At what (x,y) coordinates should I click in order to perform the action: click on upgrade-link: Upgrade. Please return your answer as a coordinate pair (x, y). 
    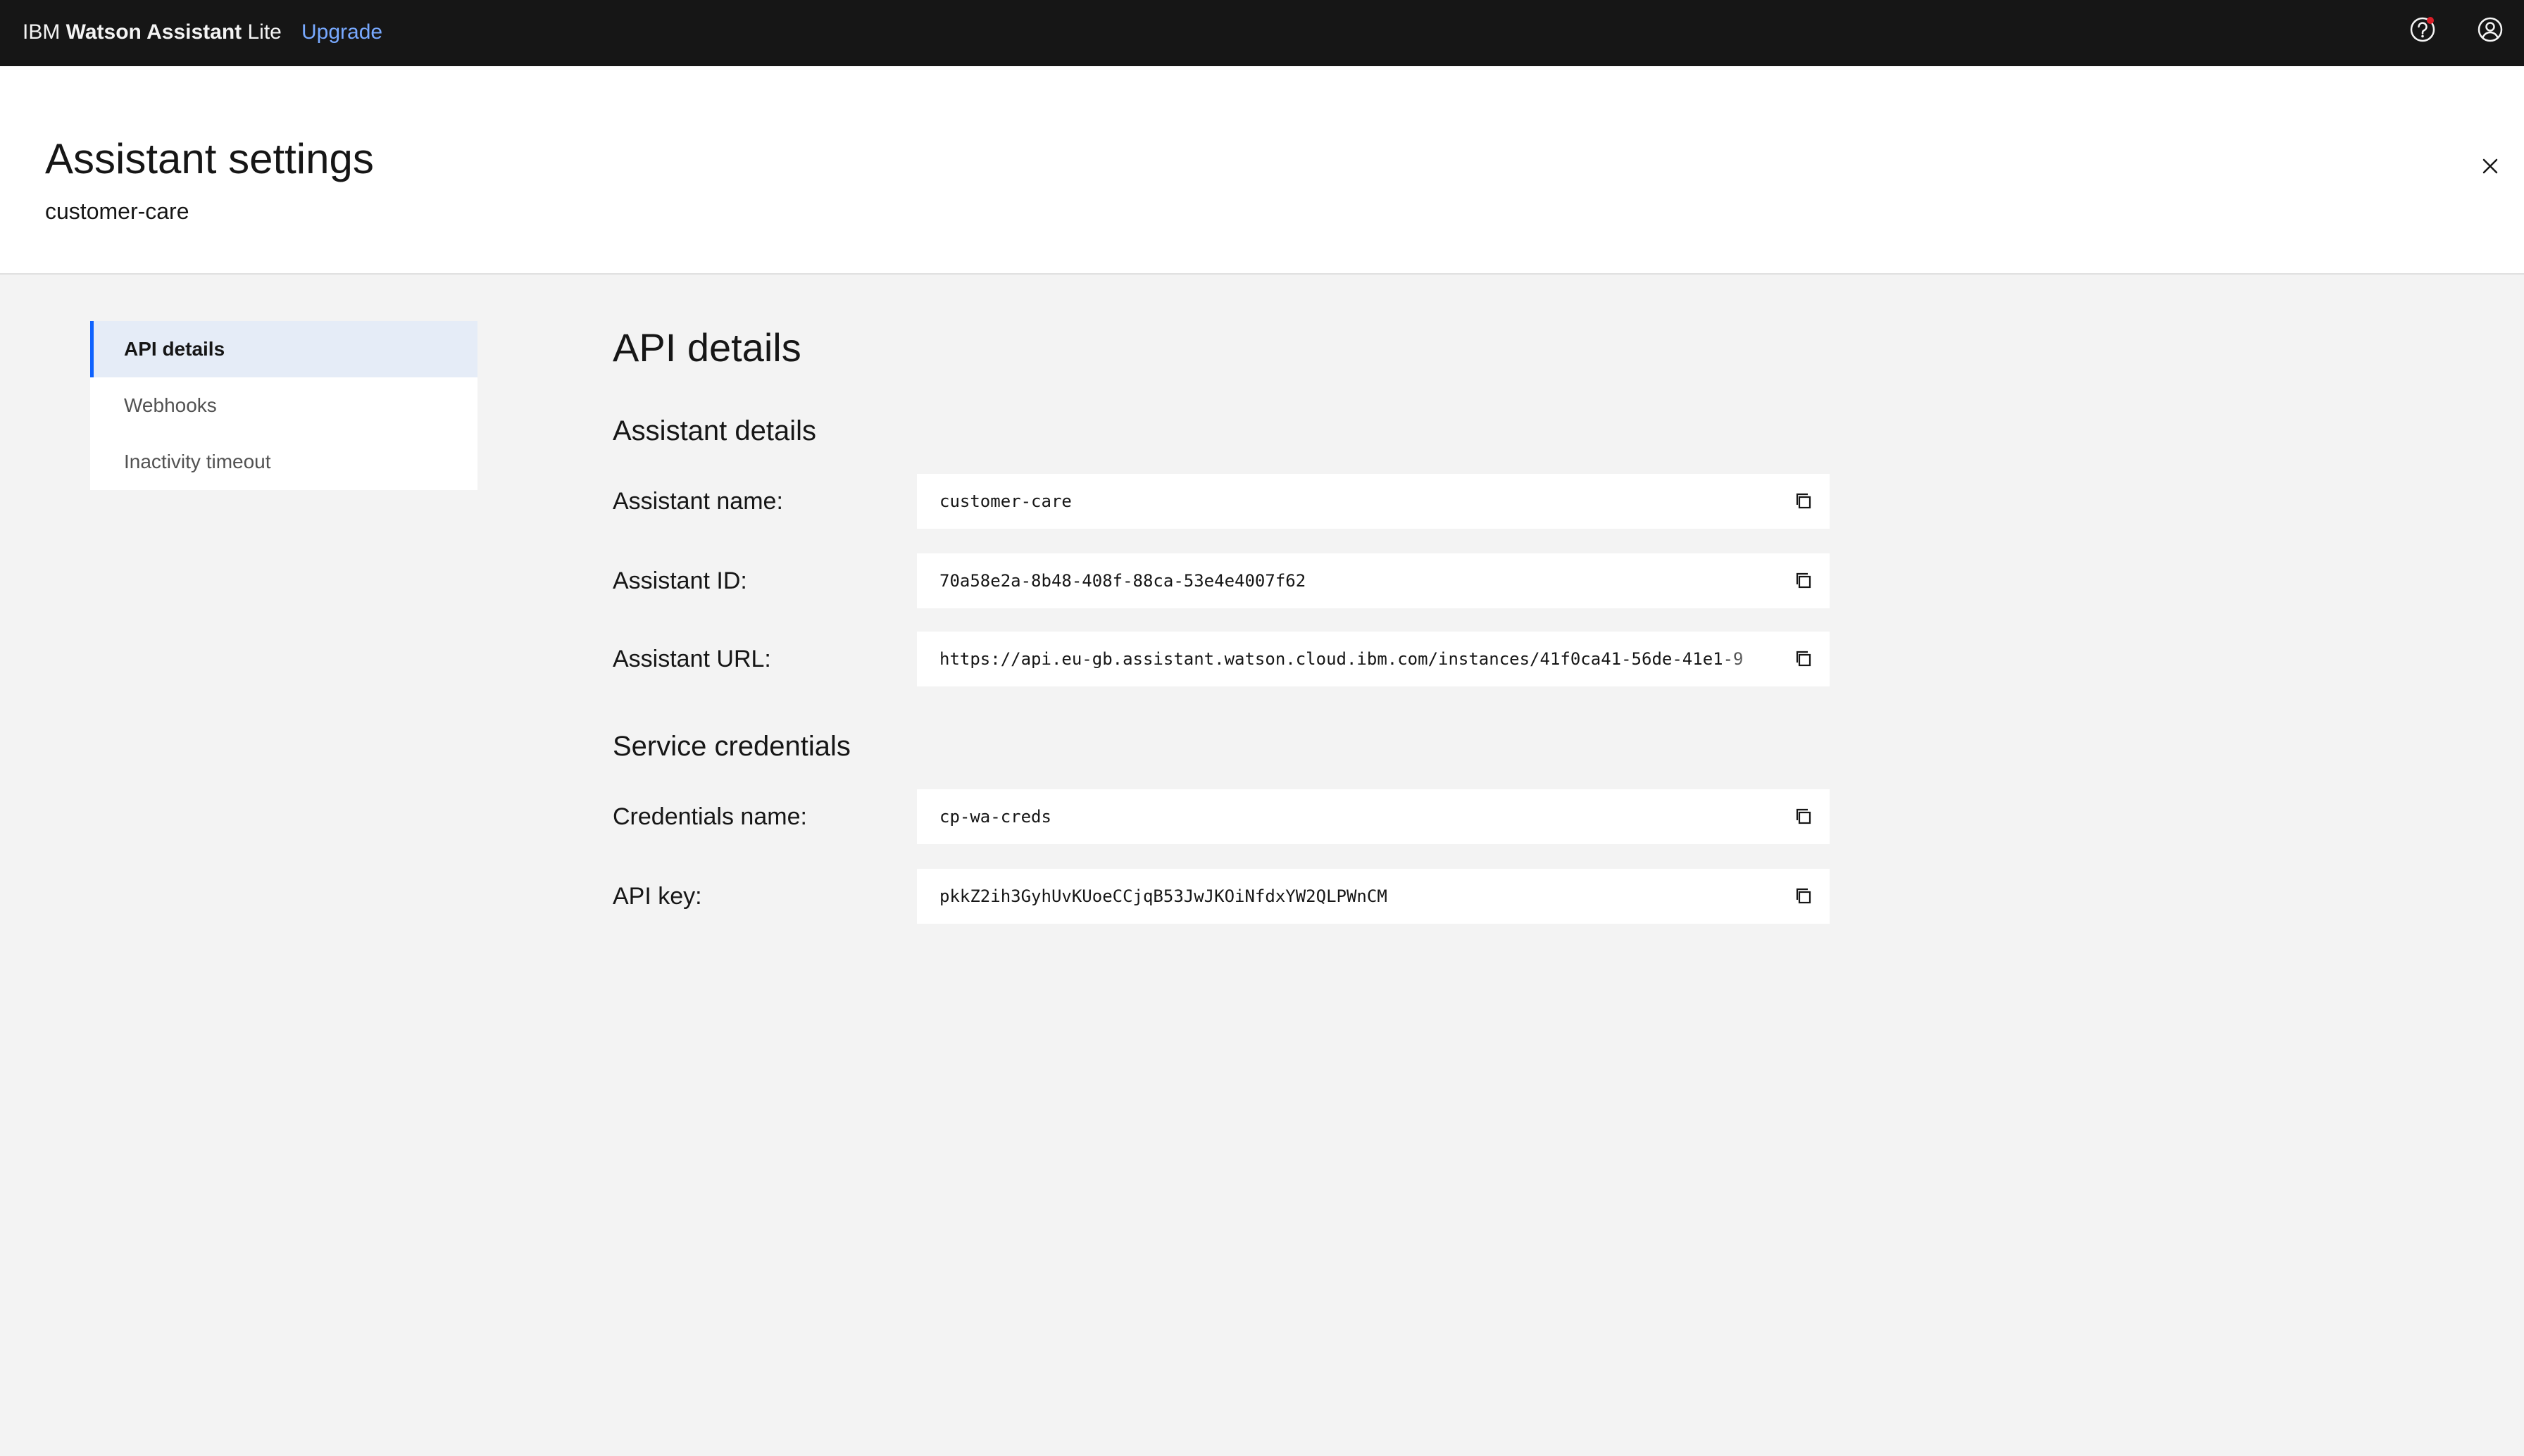
    Looking at the image, I should click on (341, 32).